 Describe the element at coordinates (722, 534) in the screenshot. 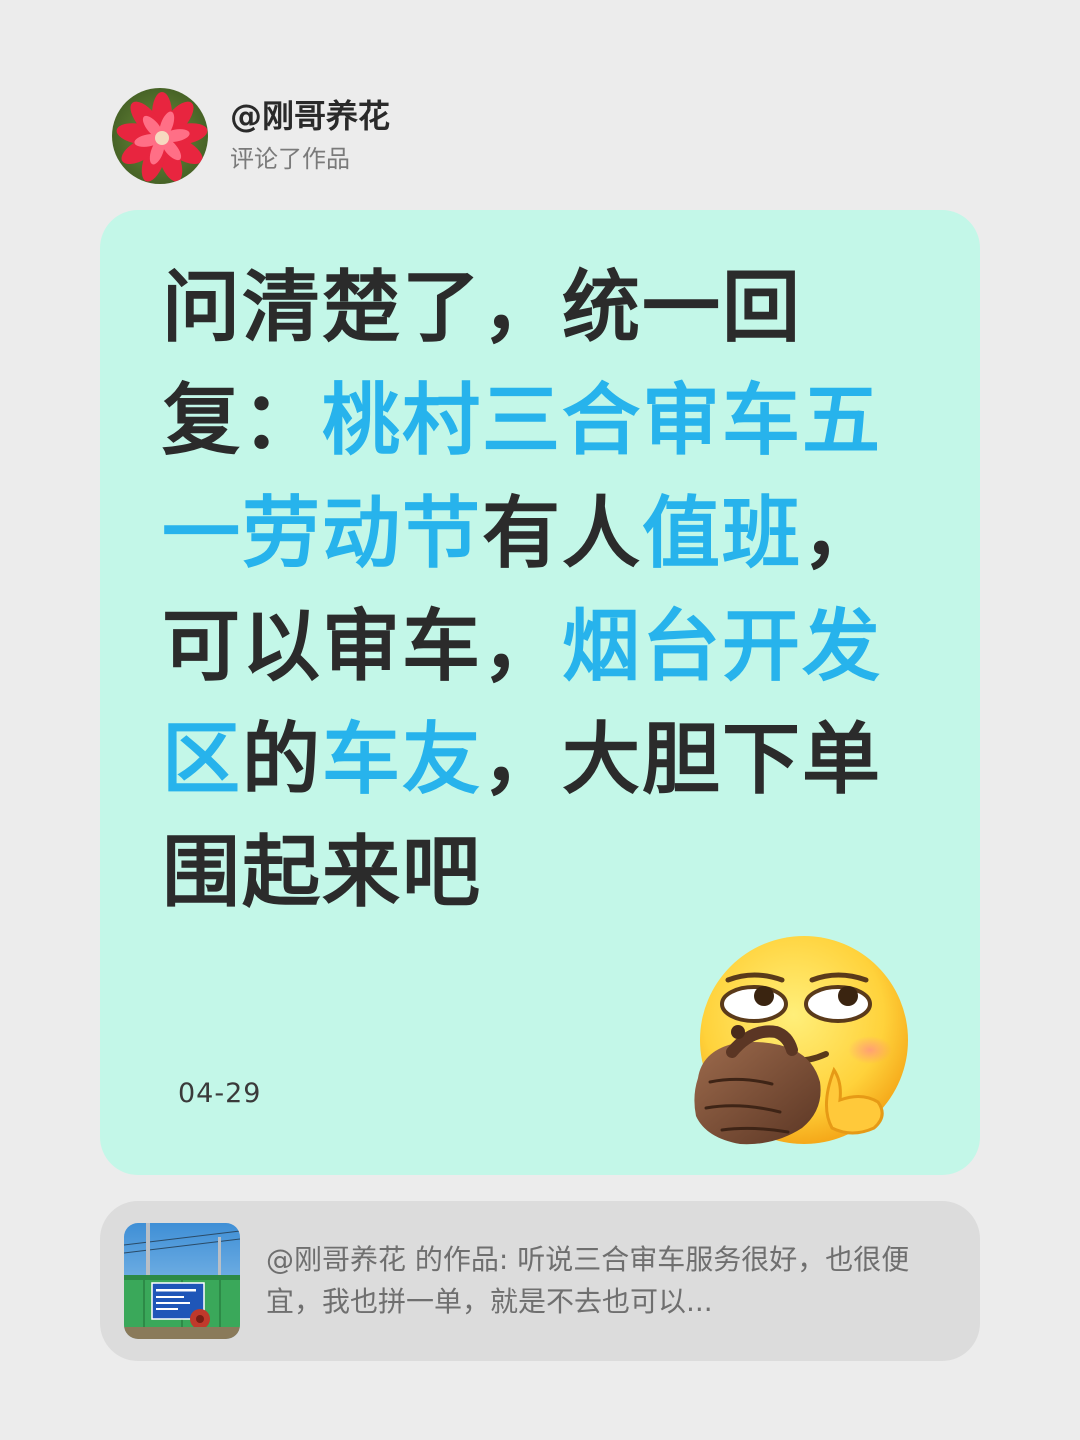

I see `comment-highlight: 值班` at that location.